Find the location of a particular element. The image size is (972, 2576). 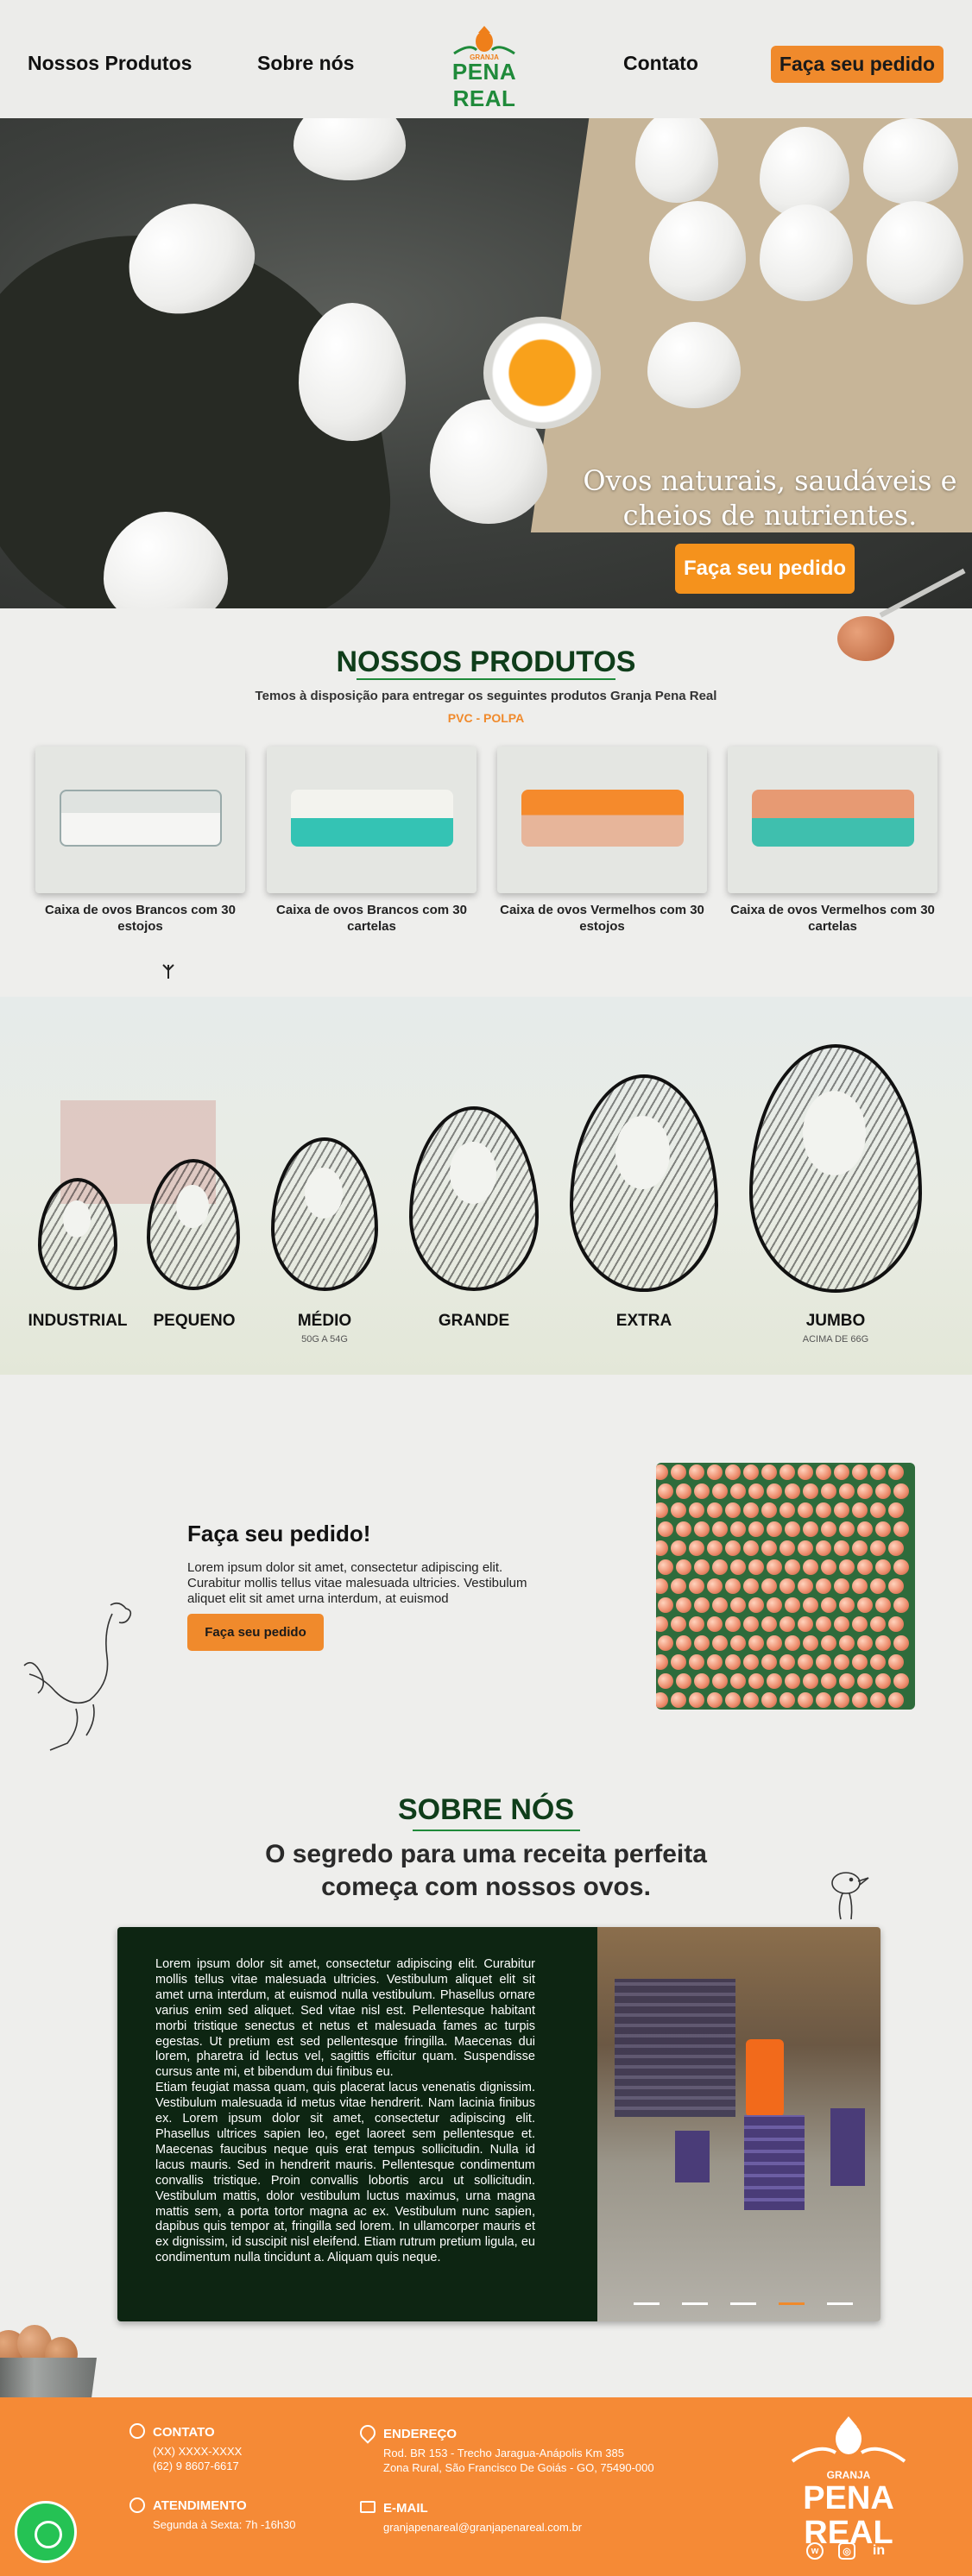

whatsapp-social-icon: w is located at coordinates (815, 2551).